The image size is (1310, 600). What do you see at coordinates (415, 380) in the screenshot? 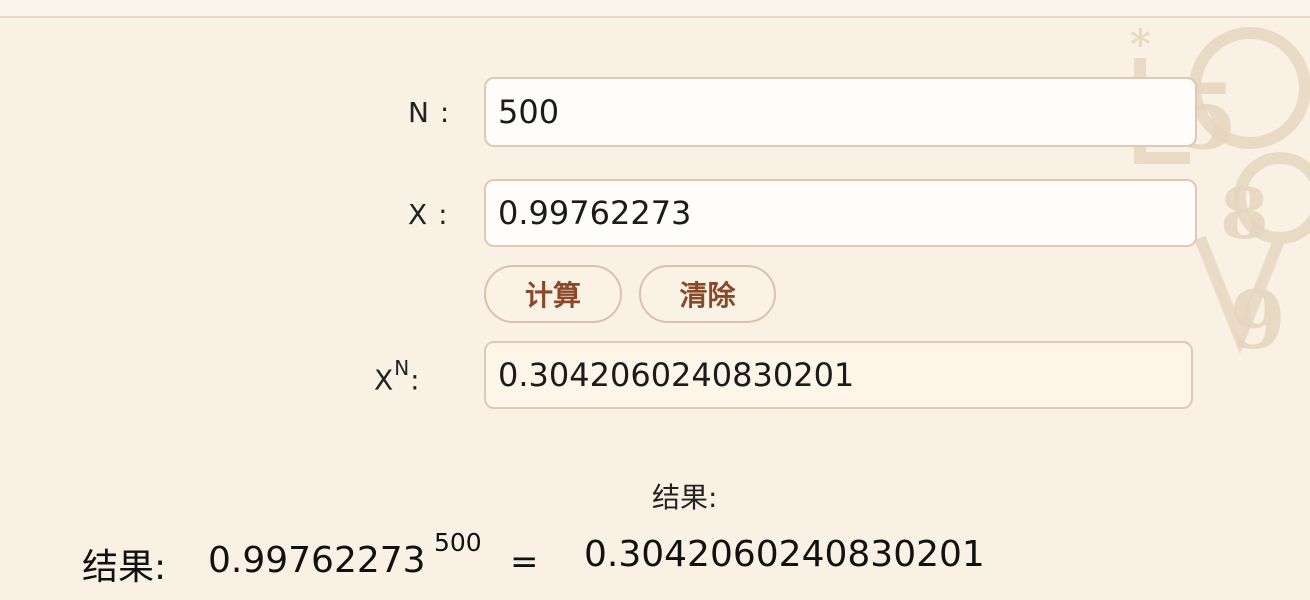
I see `power-label-colon: :` at bounding box center [415, 380].